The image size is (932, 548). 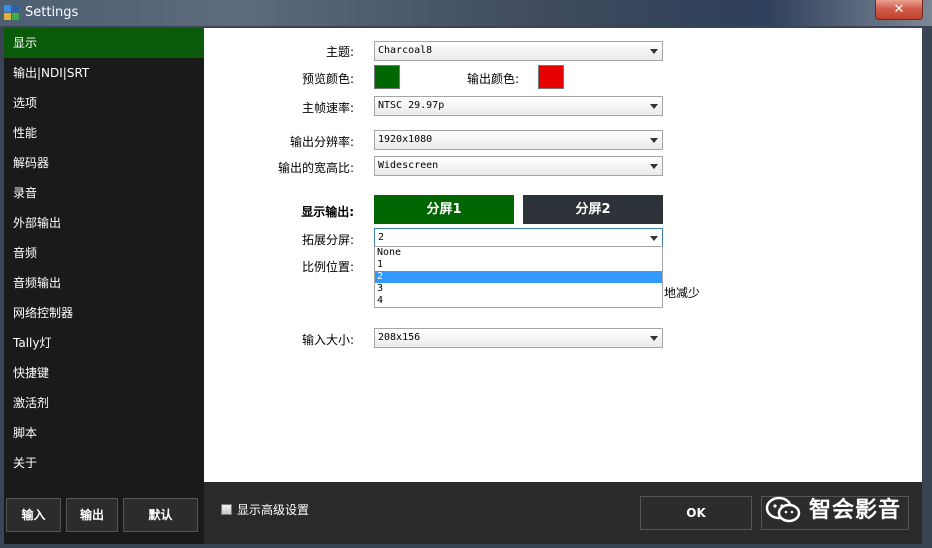 I want to click on aspect-ratio-label: 输出的宽高比:, so click(x=315, y=168).